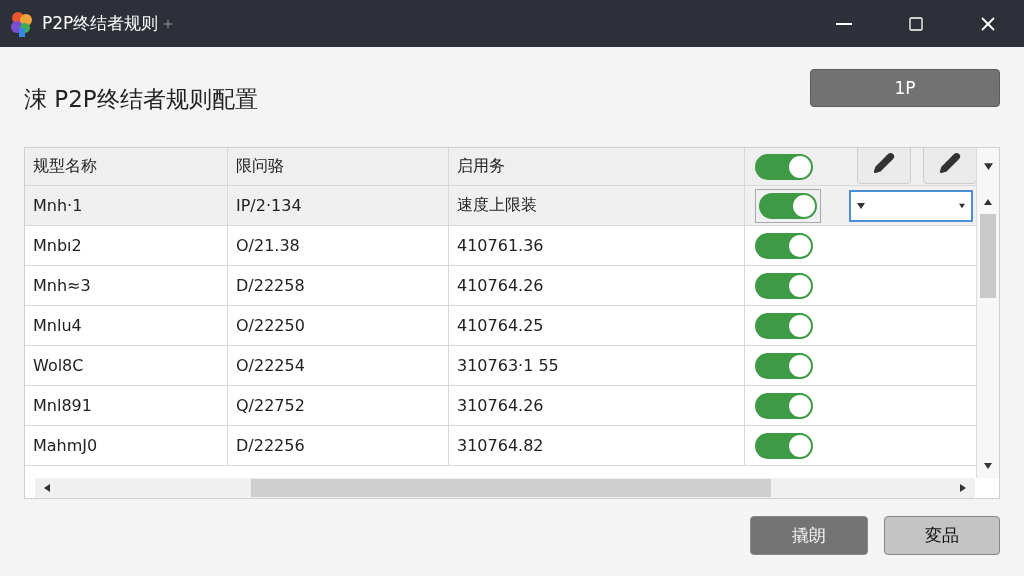 The height and width of the screenshot is (576, 1024). What do you see at coordinates (126, 325) in the screenshot?
I see `table-cell: Mnlu4` at bounding box center [126, 325].